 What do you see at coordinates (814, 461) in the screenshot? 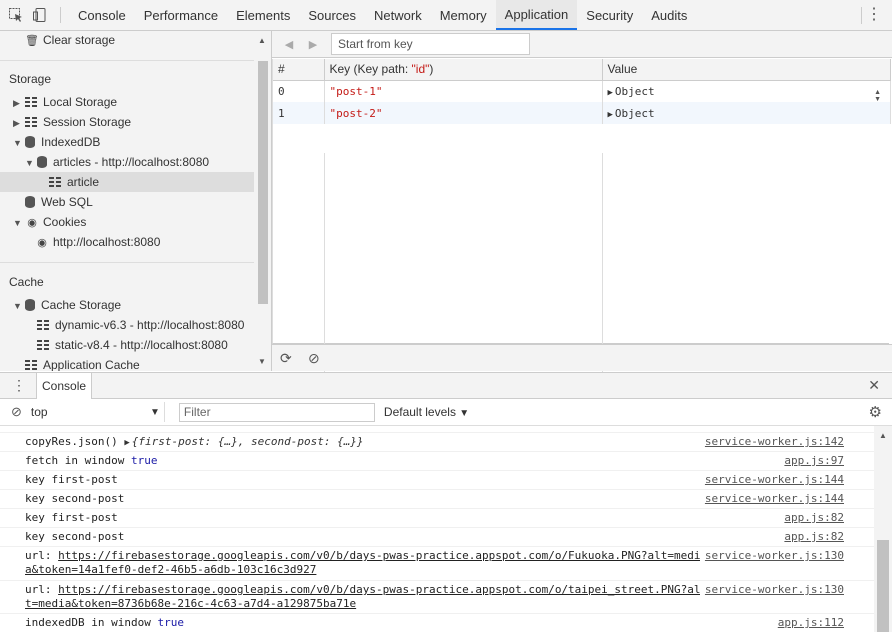
I see `log-source-link: app.js:97` at bounding box center [814, 461].